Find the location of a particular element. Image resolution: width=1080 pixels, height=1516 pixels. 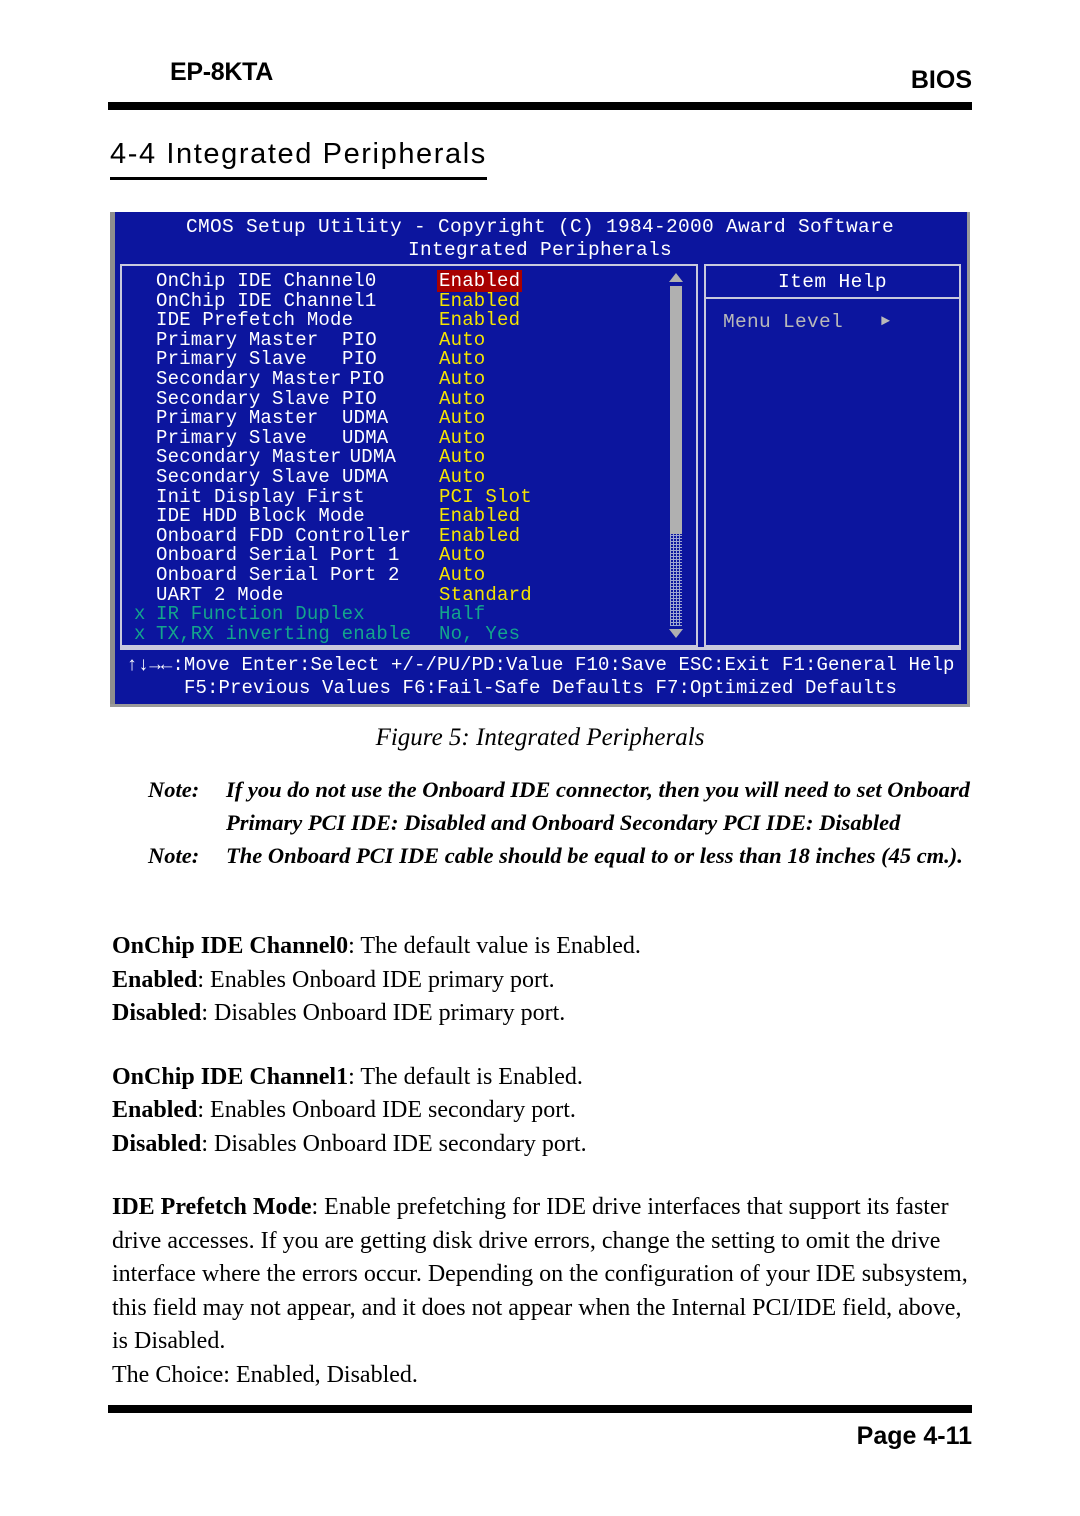

screen-left-bevel is located at coordinates (112, 458).